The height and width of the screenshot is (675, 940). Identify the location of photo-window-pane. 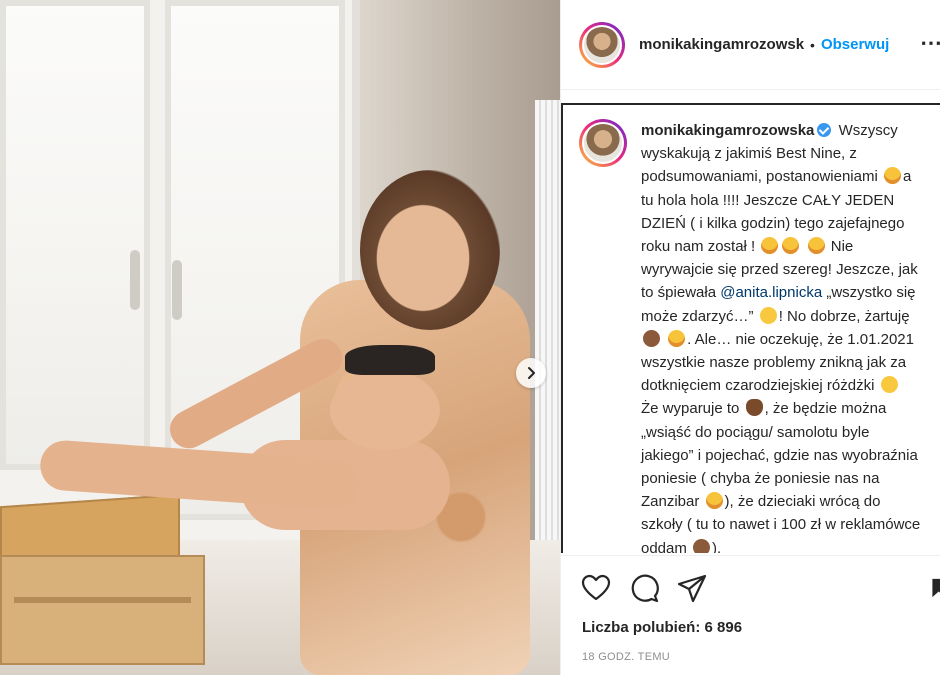
(75, 235).